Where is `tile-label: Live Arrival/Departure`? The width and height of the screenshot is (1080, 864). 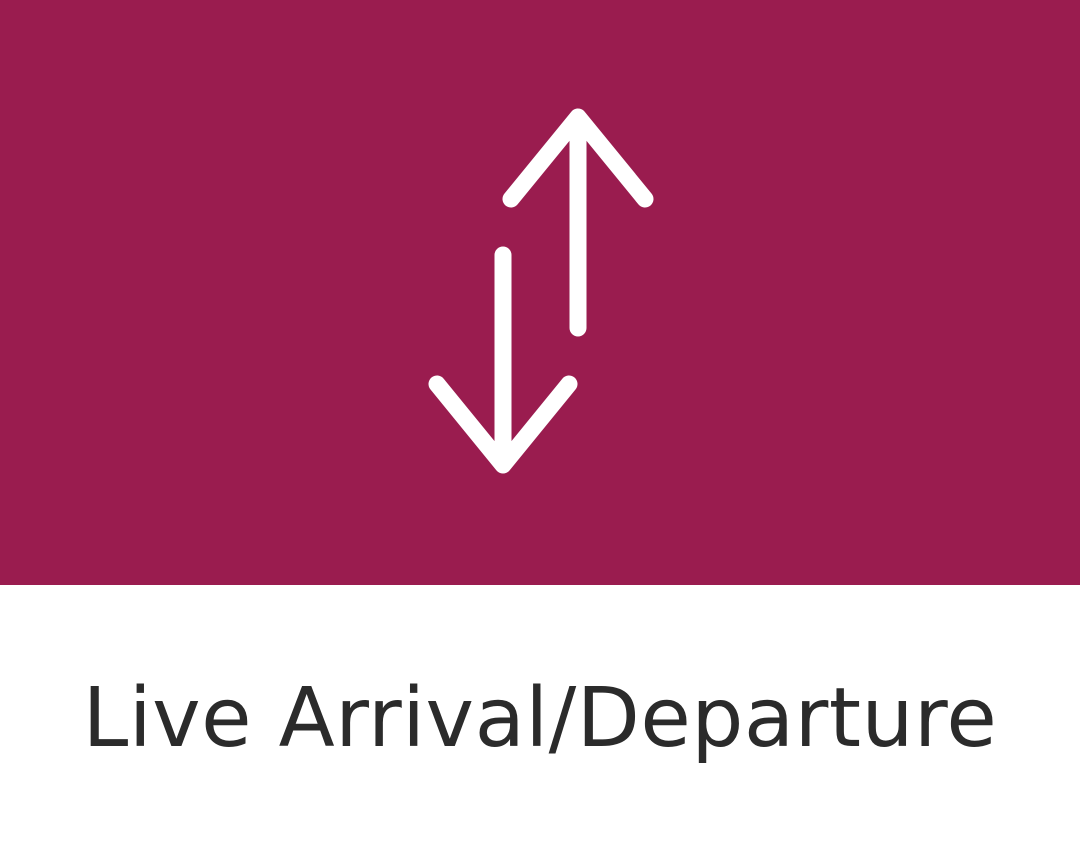 tile-label: Live Arrival/Departure is located at coordinates (540, 718).